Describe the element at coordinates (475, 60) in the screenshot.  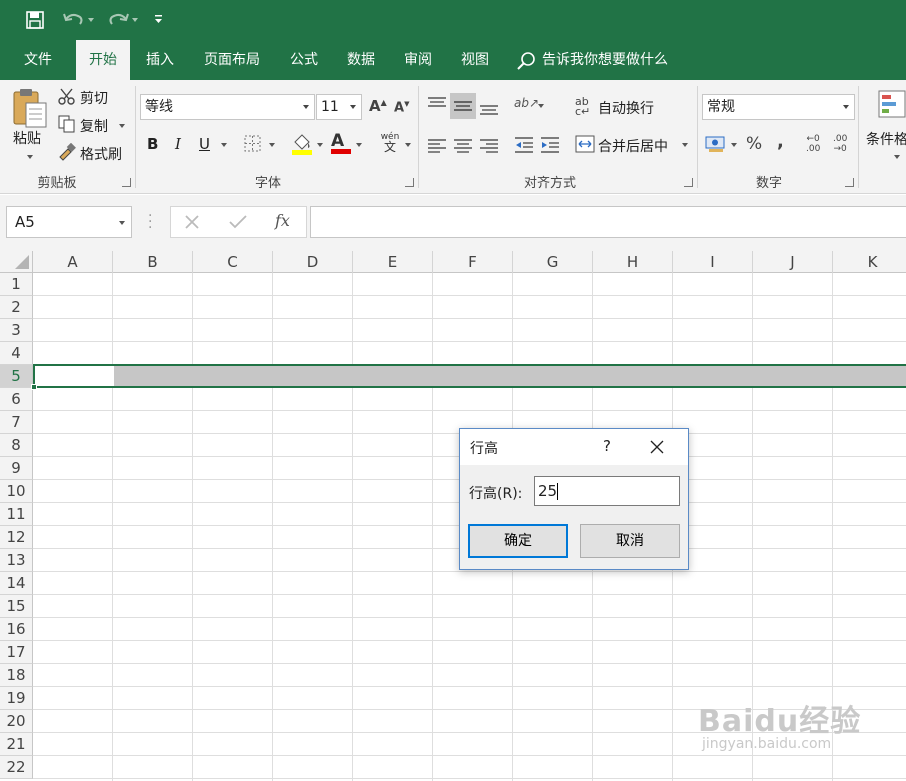
I see `tab-view: 视图` at that location.